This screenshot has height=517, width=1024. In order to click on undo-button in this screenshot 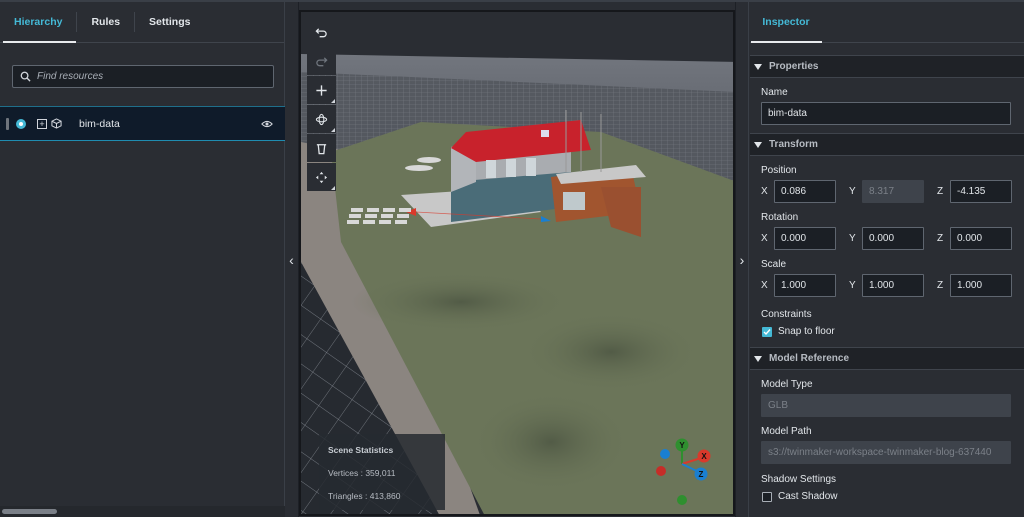, I will do `click(321, 32)`.